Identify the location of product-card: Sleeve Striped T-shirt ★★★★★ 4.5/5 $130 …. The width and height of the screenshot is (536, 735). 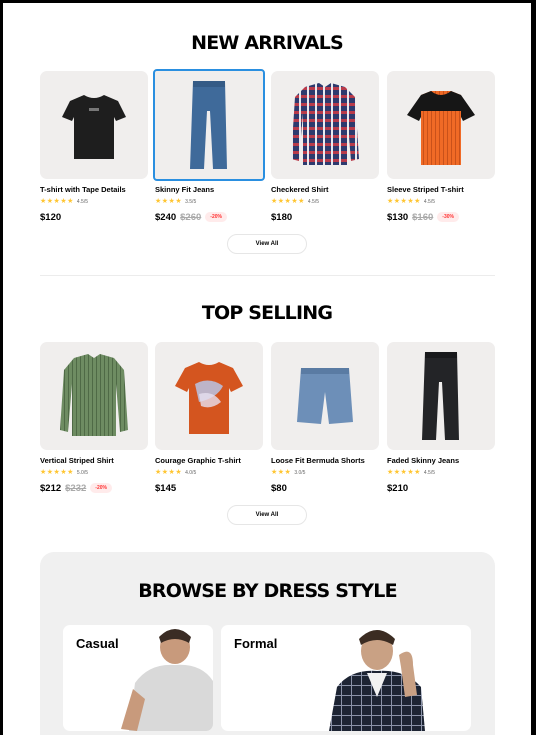
(441, 147).